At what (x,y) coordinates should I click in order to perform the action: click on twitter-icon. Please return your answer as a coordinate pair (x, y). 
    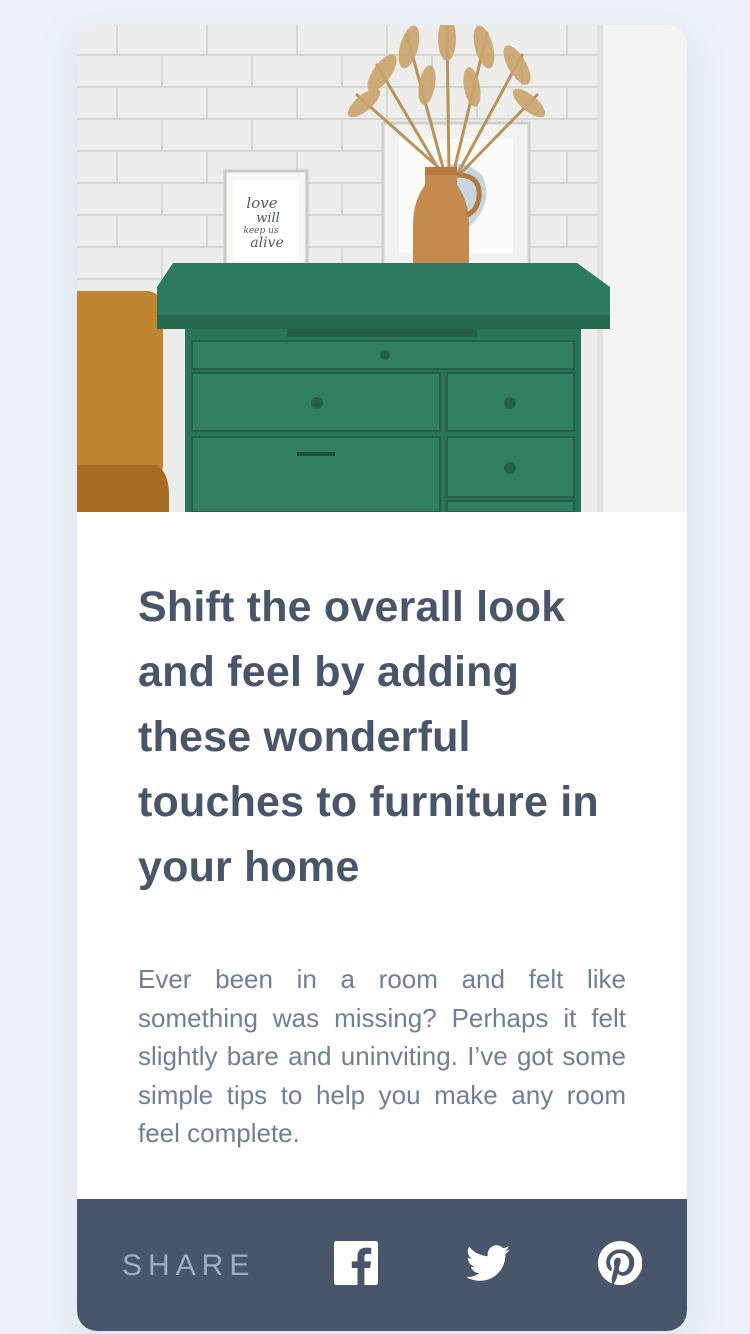
    Looking at the image, I should click on (488, 1263).